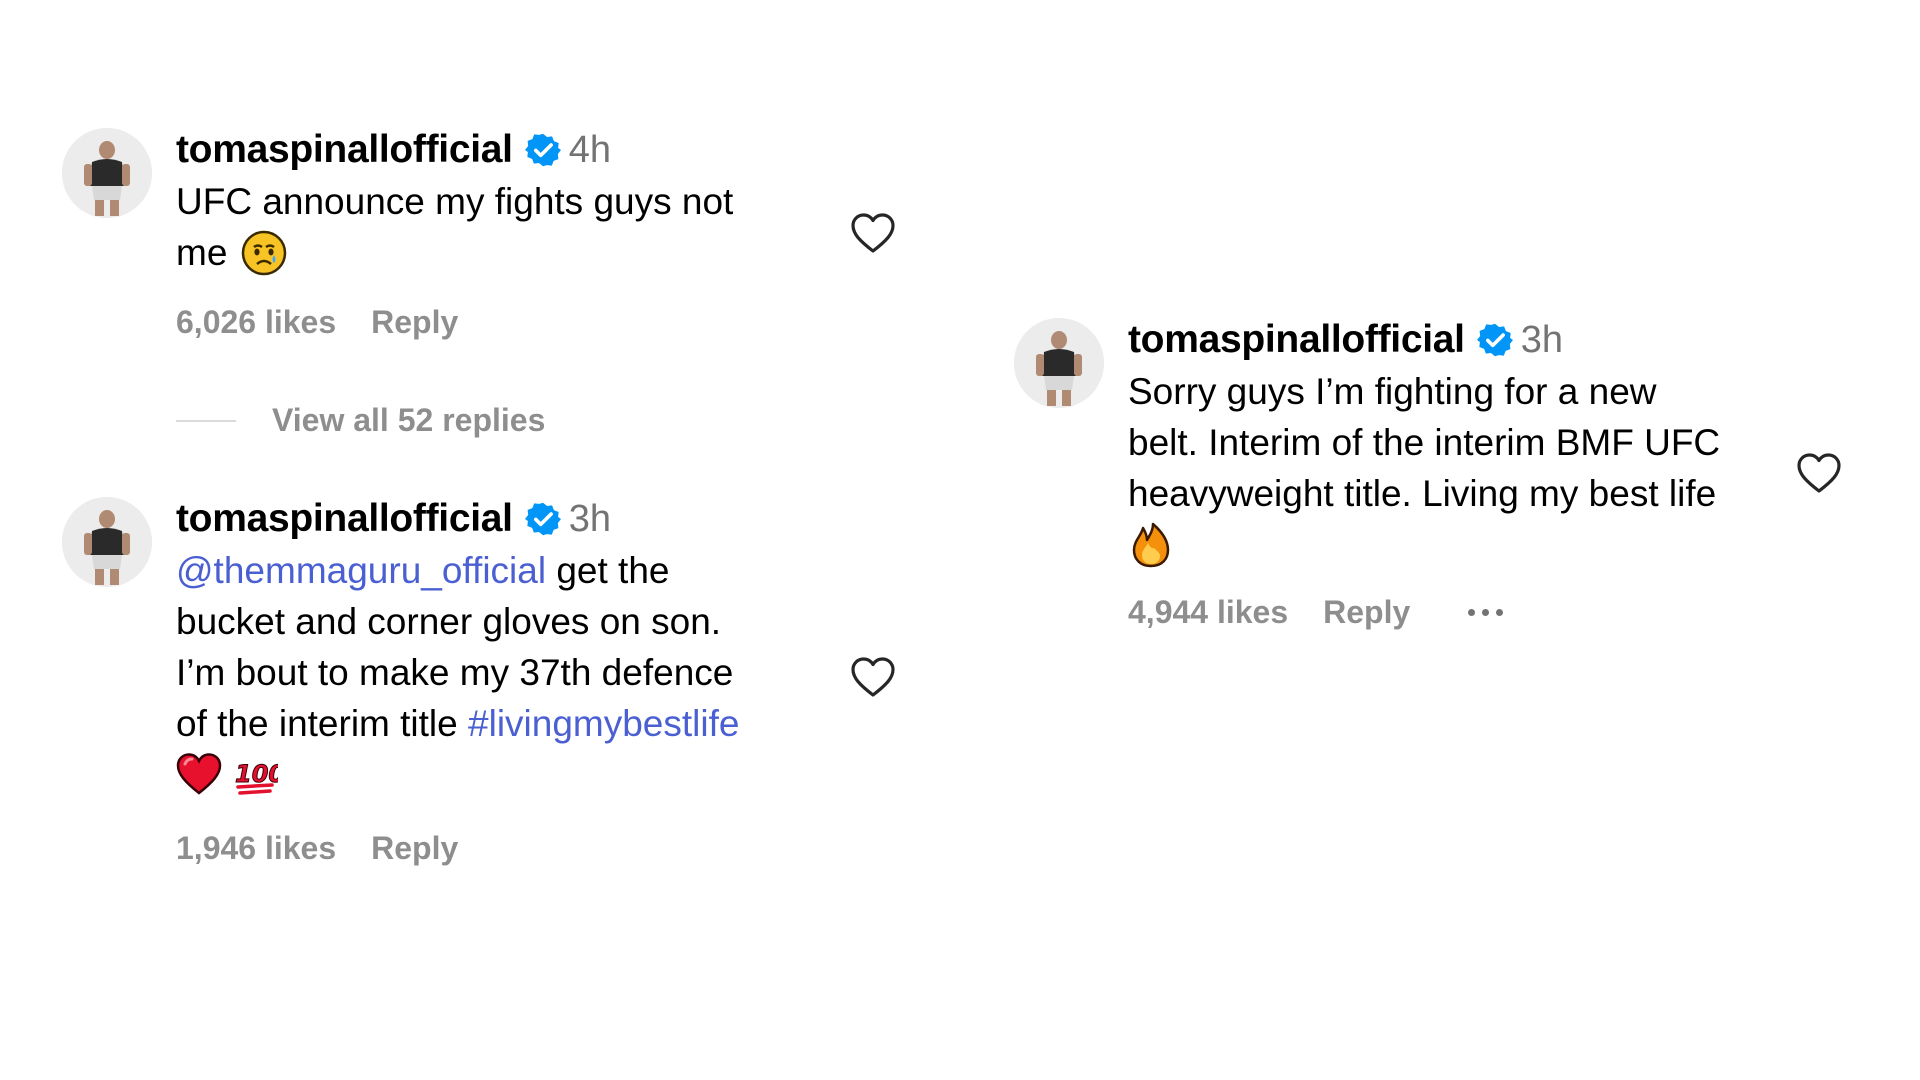  Describe the element at coordinates (1208, 612) in the screenshot. I see `likes-count: 4,944 likes` at that location.